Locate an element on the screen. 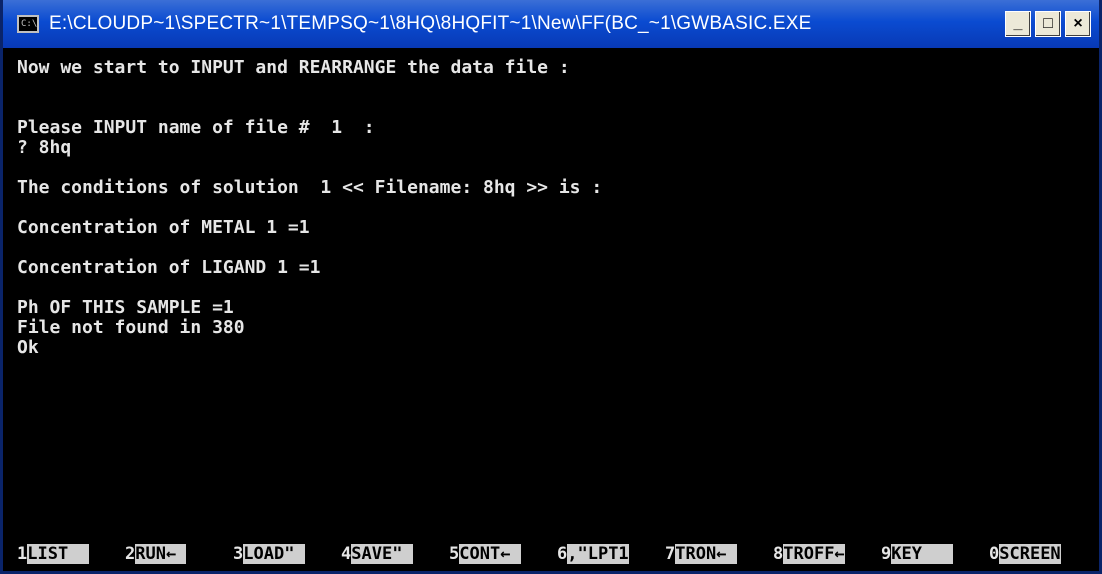  fkey-9: 9KEY is located at coordinates (917, 554).